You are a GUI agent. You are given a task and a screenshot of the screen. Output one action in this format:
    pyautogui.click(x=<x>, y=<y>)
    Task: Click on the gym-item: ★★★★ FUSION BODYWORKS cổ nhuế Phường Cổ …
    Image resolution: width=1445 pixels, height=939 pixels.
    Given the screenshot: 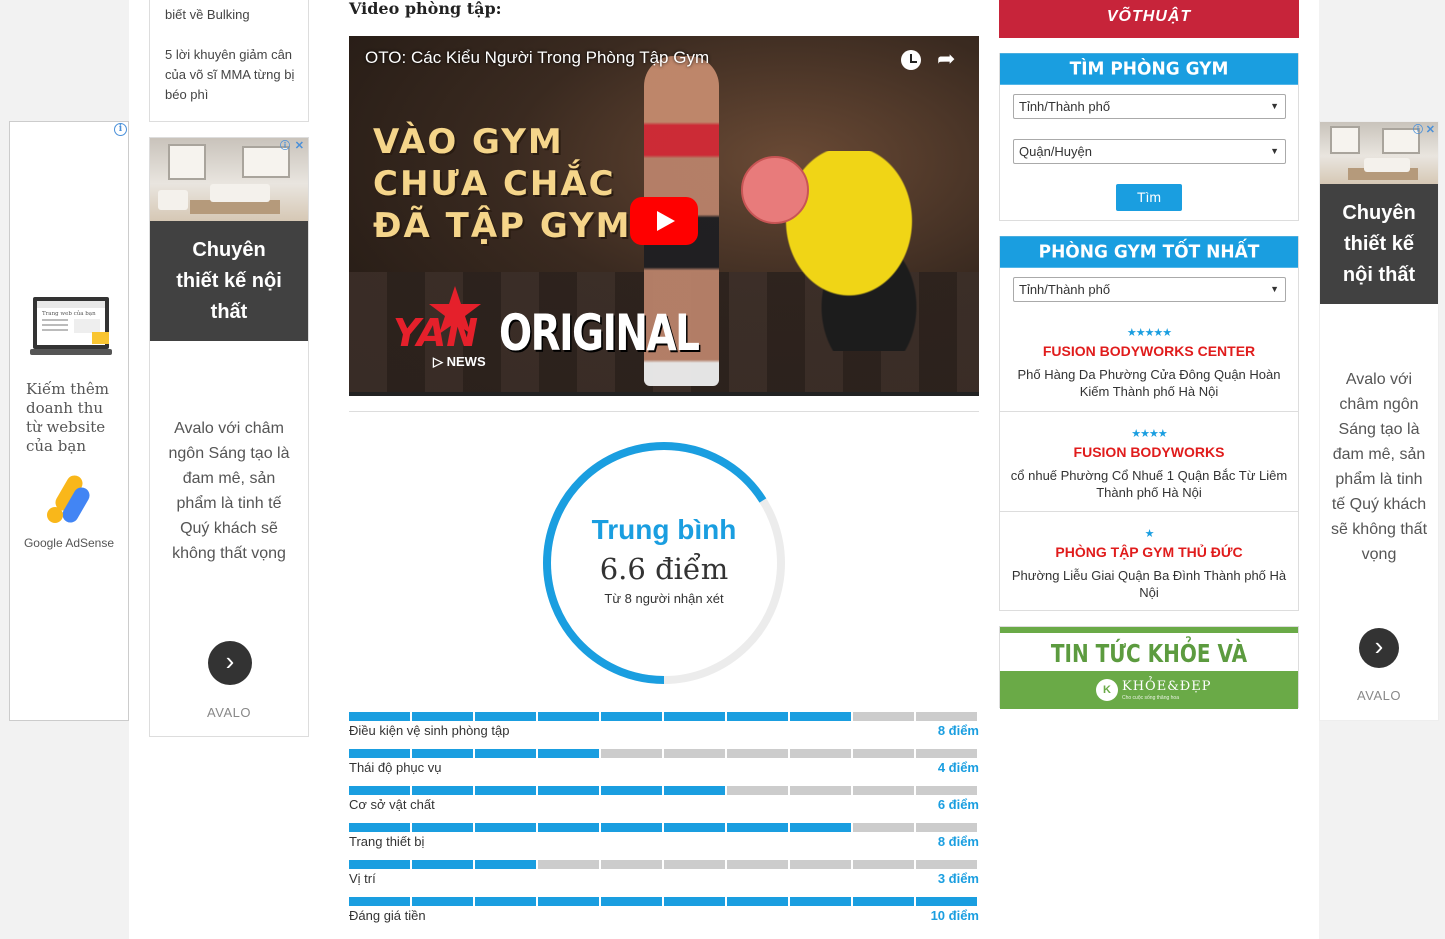 What is the action you would take?
    pyautogui.click(x=1149, y=461)
    